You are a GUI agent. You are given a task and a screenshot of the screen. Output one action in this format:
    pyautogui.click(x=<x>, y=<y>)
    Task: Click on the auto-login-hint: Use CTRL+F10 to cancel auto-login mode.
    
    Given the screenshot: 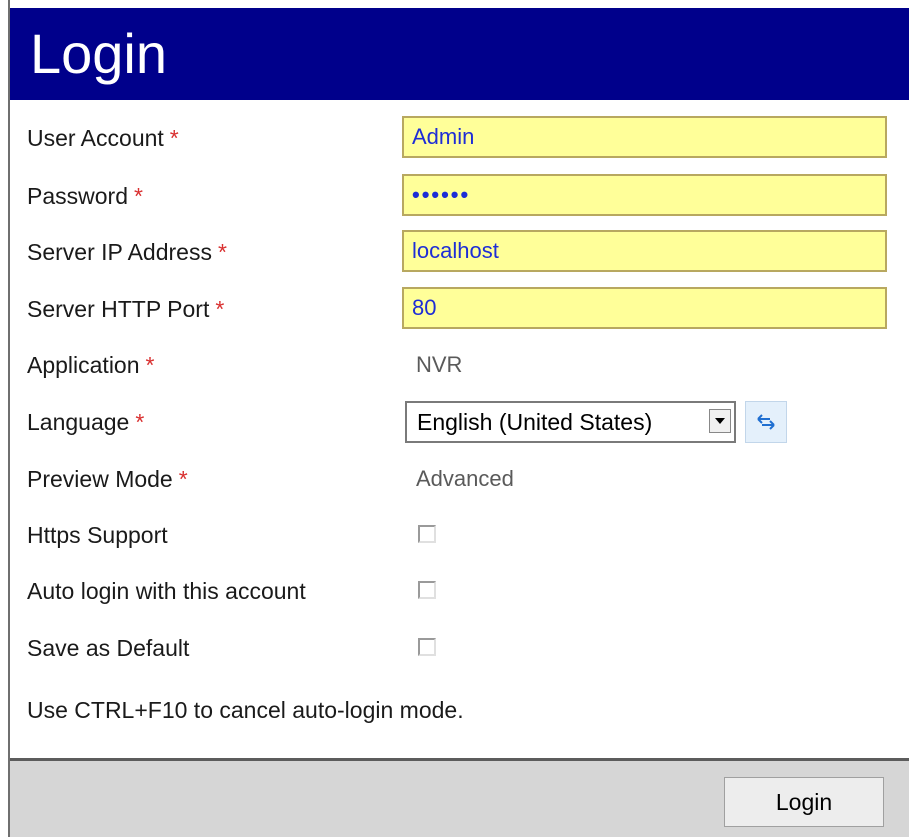 What is the action you would take?
    pyautogui.click(x=245, y=710)
    